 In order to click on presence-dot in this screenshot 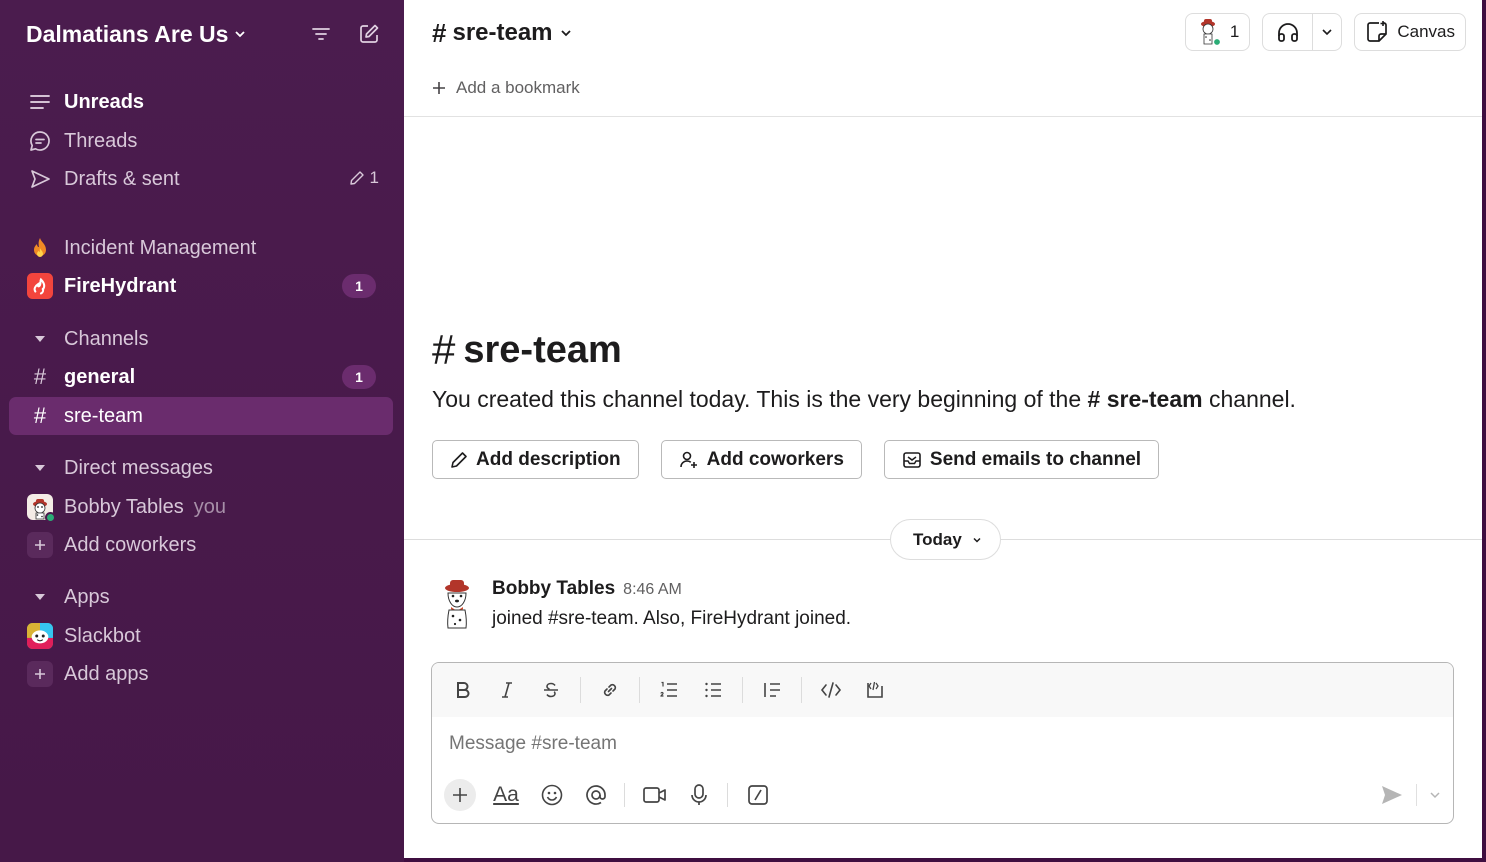, I will do `click(50, 517)`.